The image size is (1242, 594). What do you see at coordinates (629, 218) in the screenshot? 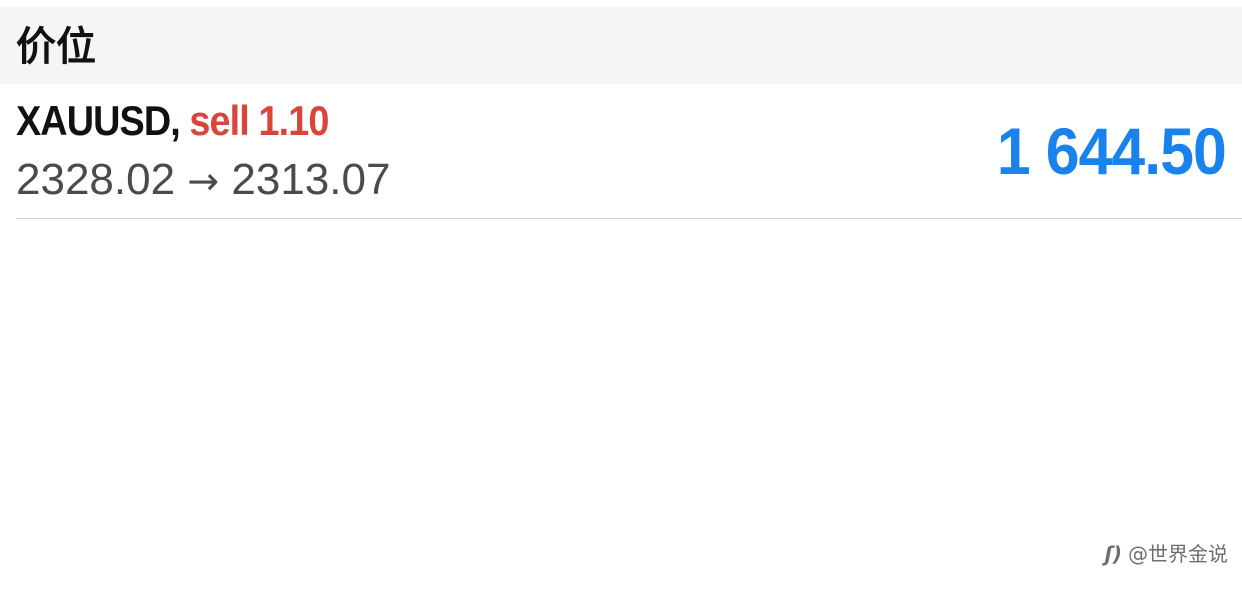
I see `row-divider` at bounding box center [629, 218].